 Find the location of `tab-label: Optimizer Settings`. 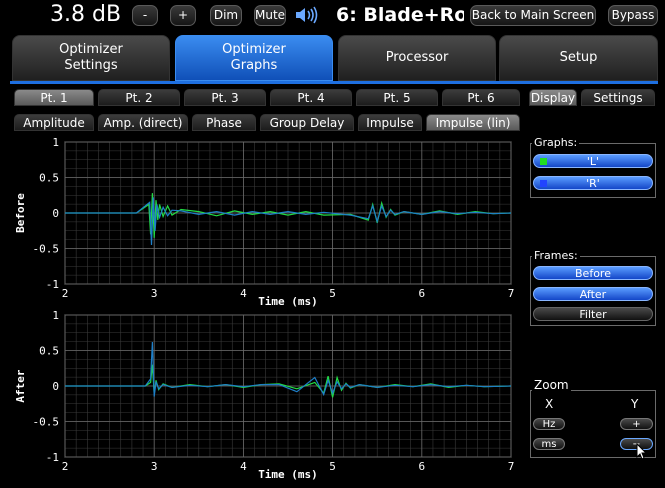

tab-label: Optimizer Settings is located at coordinates (91, 57).